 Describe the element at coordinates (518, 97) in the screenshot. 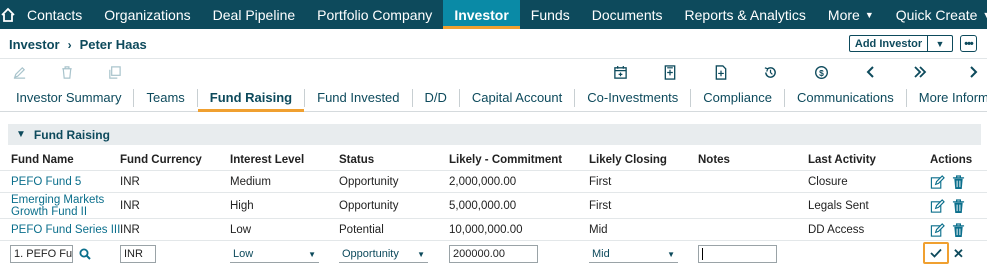

I see `tab-capital-account: Capital Account` at that location.